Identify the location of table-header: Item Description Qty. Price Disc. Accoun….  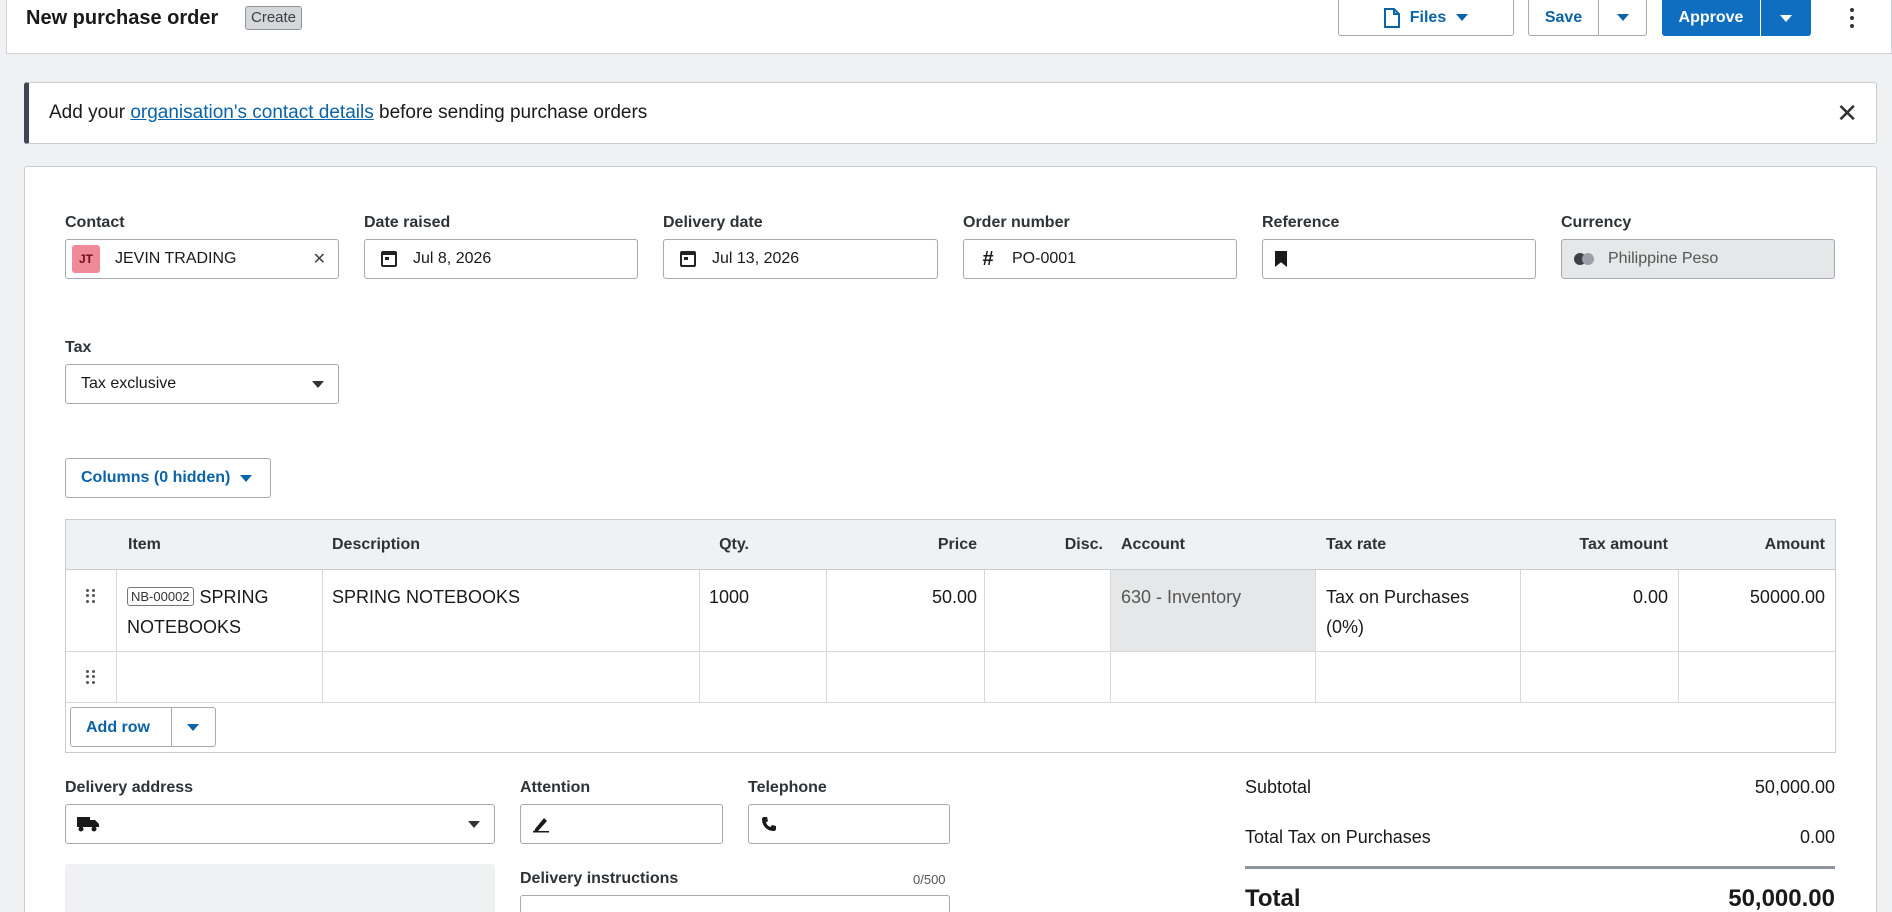
(950, 545).